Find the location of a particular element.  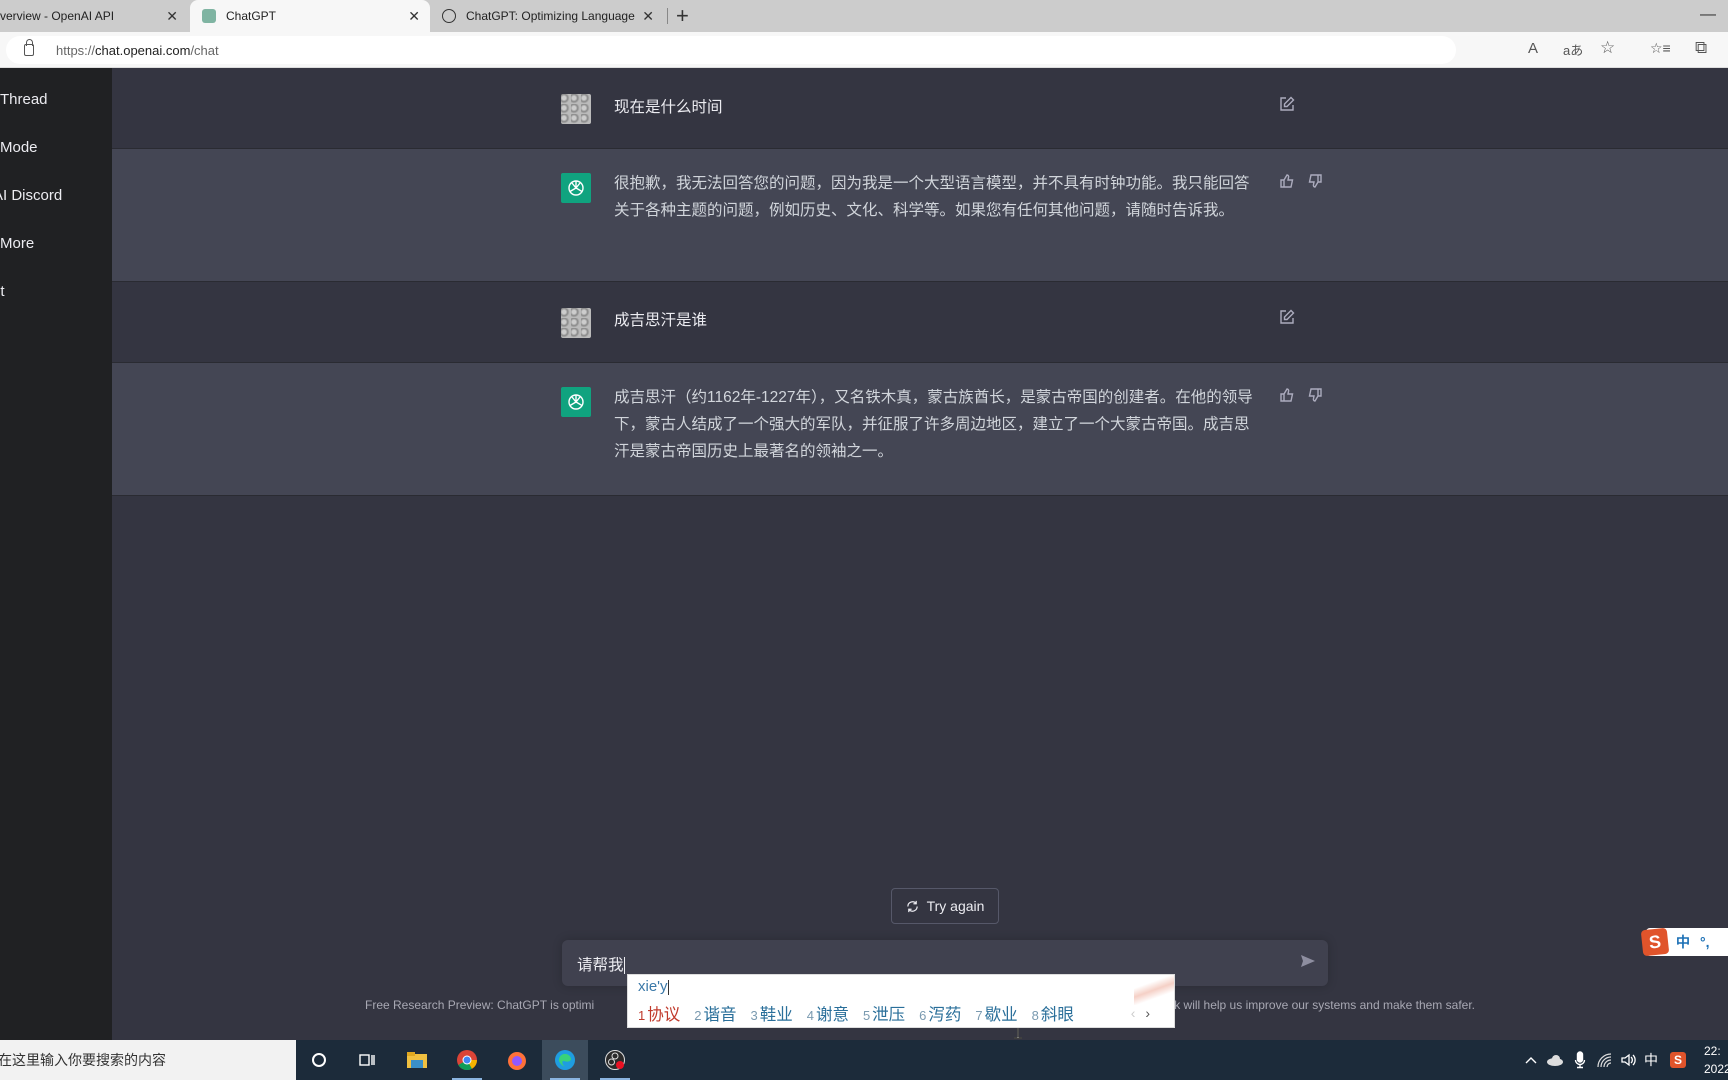

sogou-logo-icon: S is located at coordinates (1655, 942).